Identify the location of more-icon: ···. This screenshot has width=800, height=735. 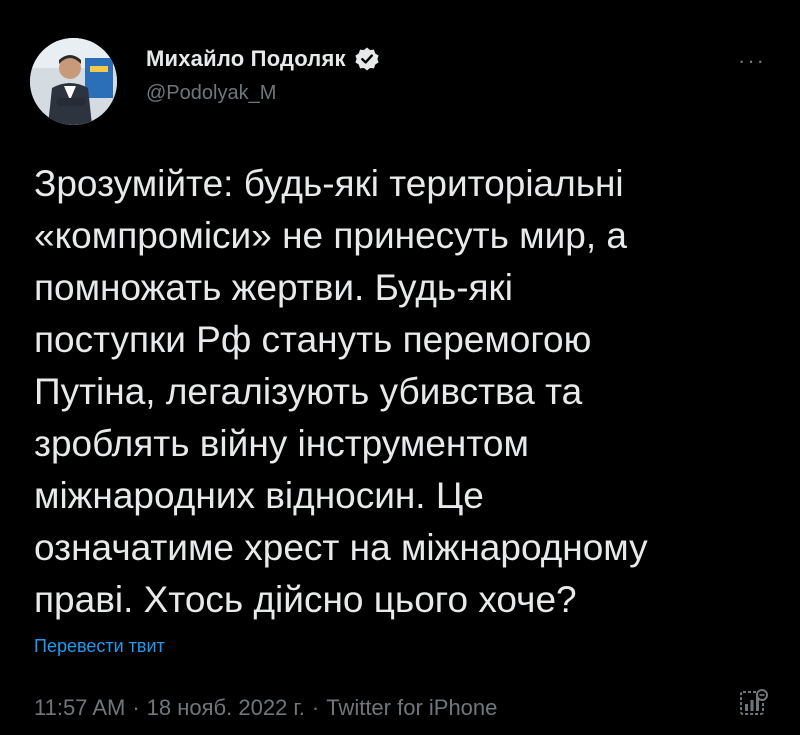
(752, 61).